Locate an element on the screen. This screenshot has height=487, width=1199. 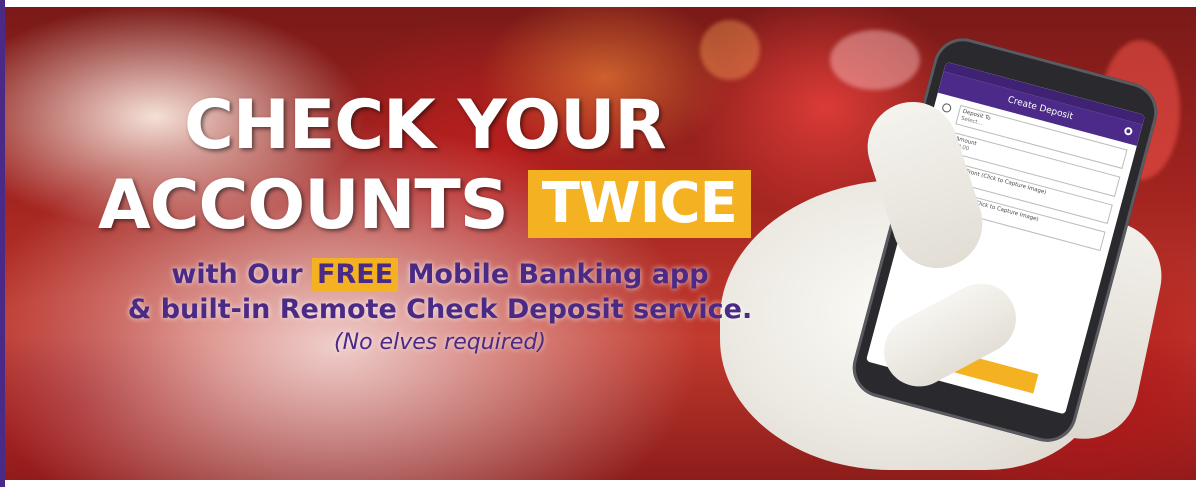
free-highlight: FREE is located at coordinates (355, 275).